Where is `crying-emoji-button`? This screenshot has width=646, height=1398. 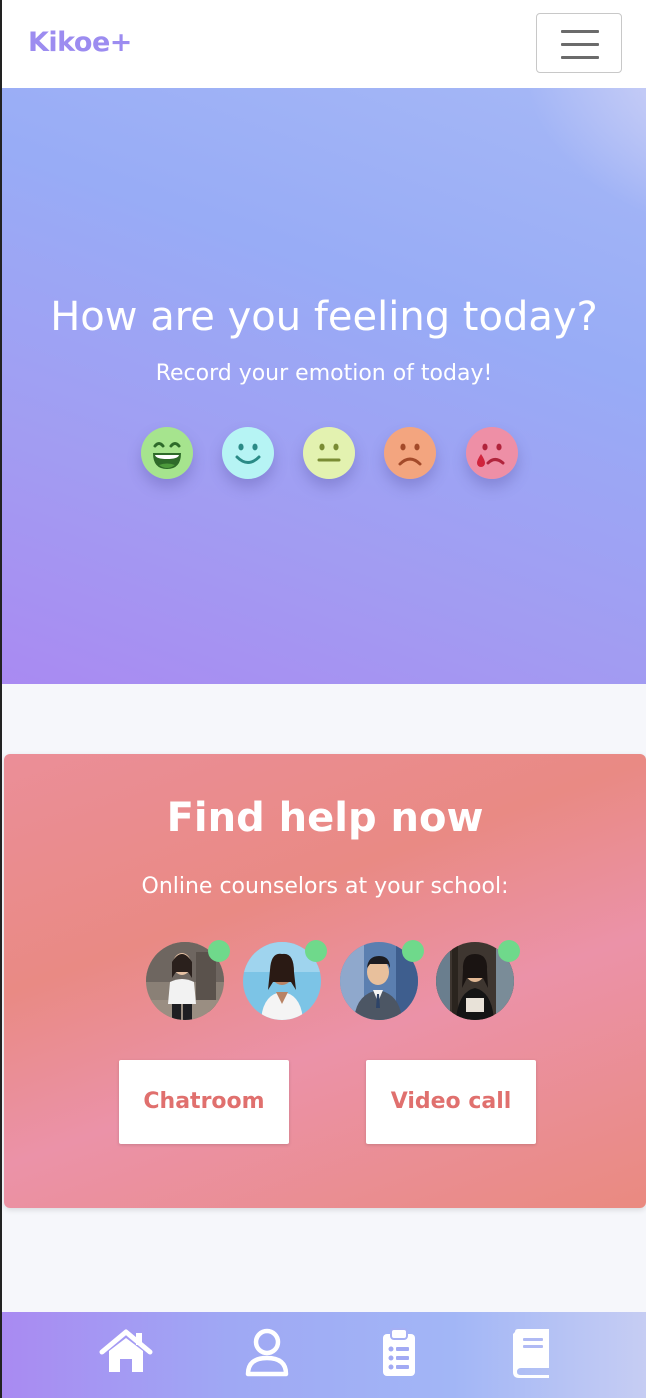
crying-emoji-button is located at coordinates (492, 453).